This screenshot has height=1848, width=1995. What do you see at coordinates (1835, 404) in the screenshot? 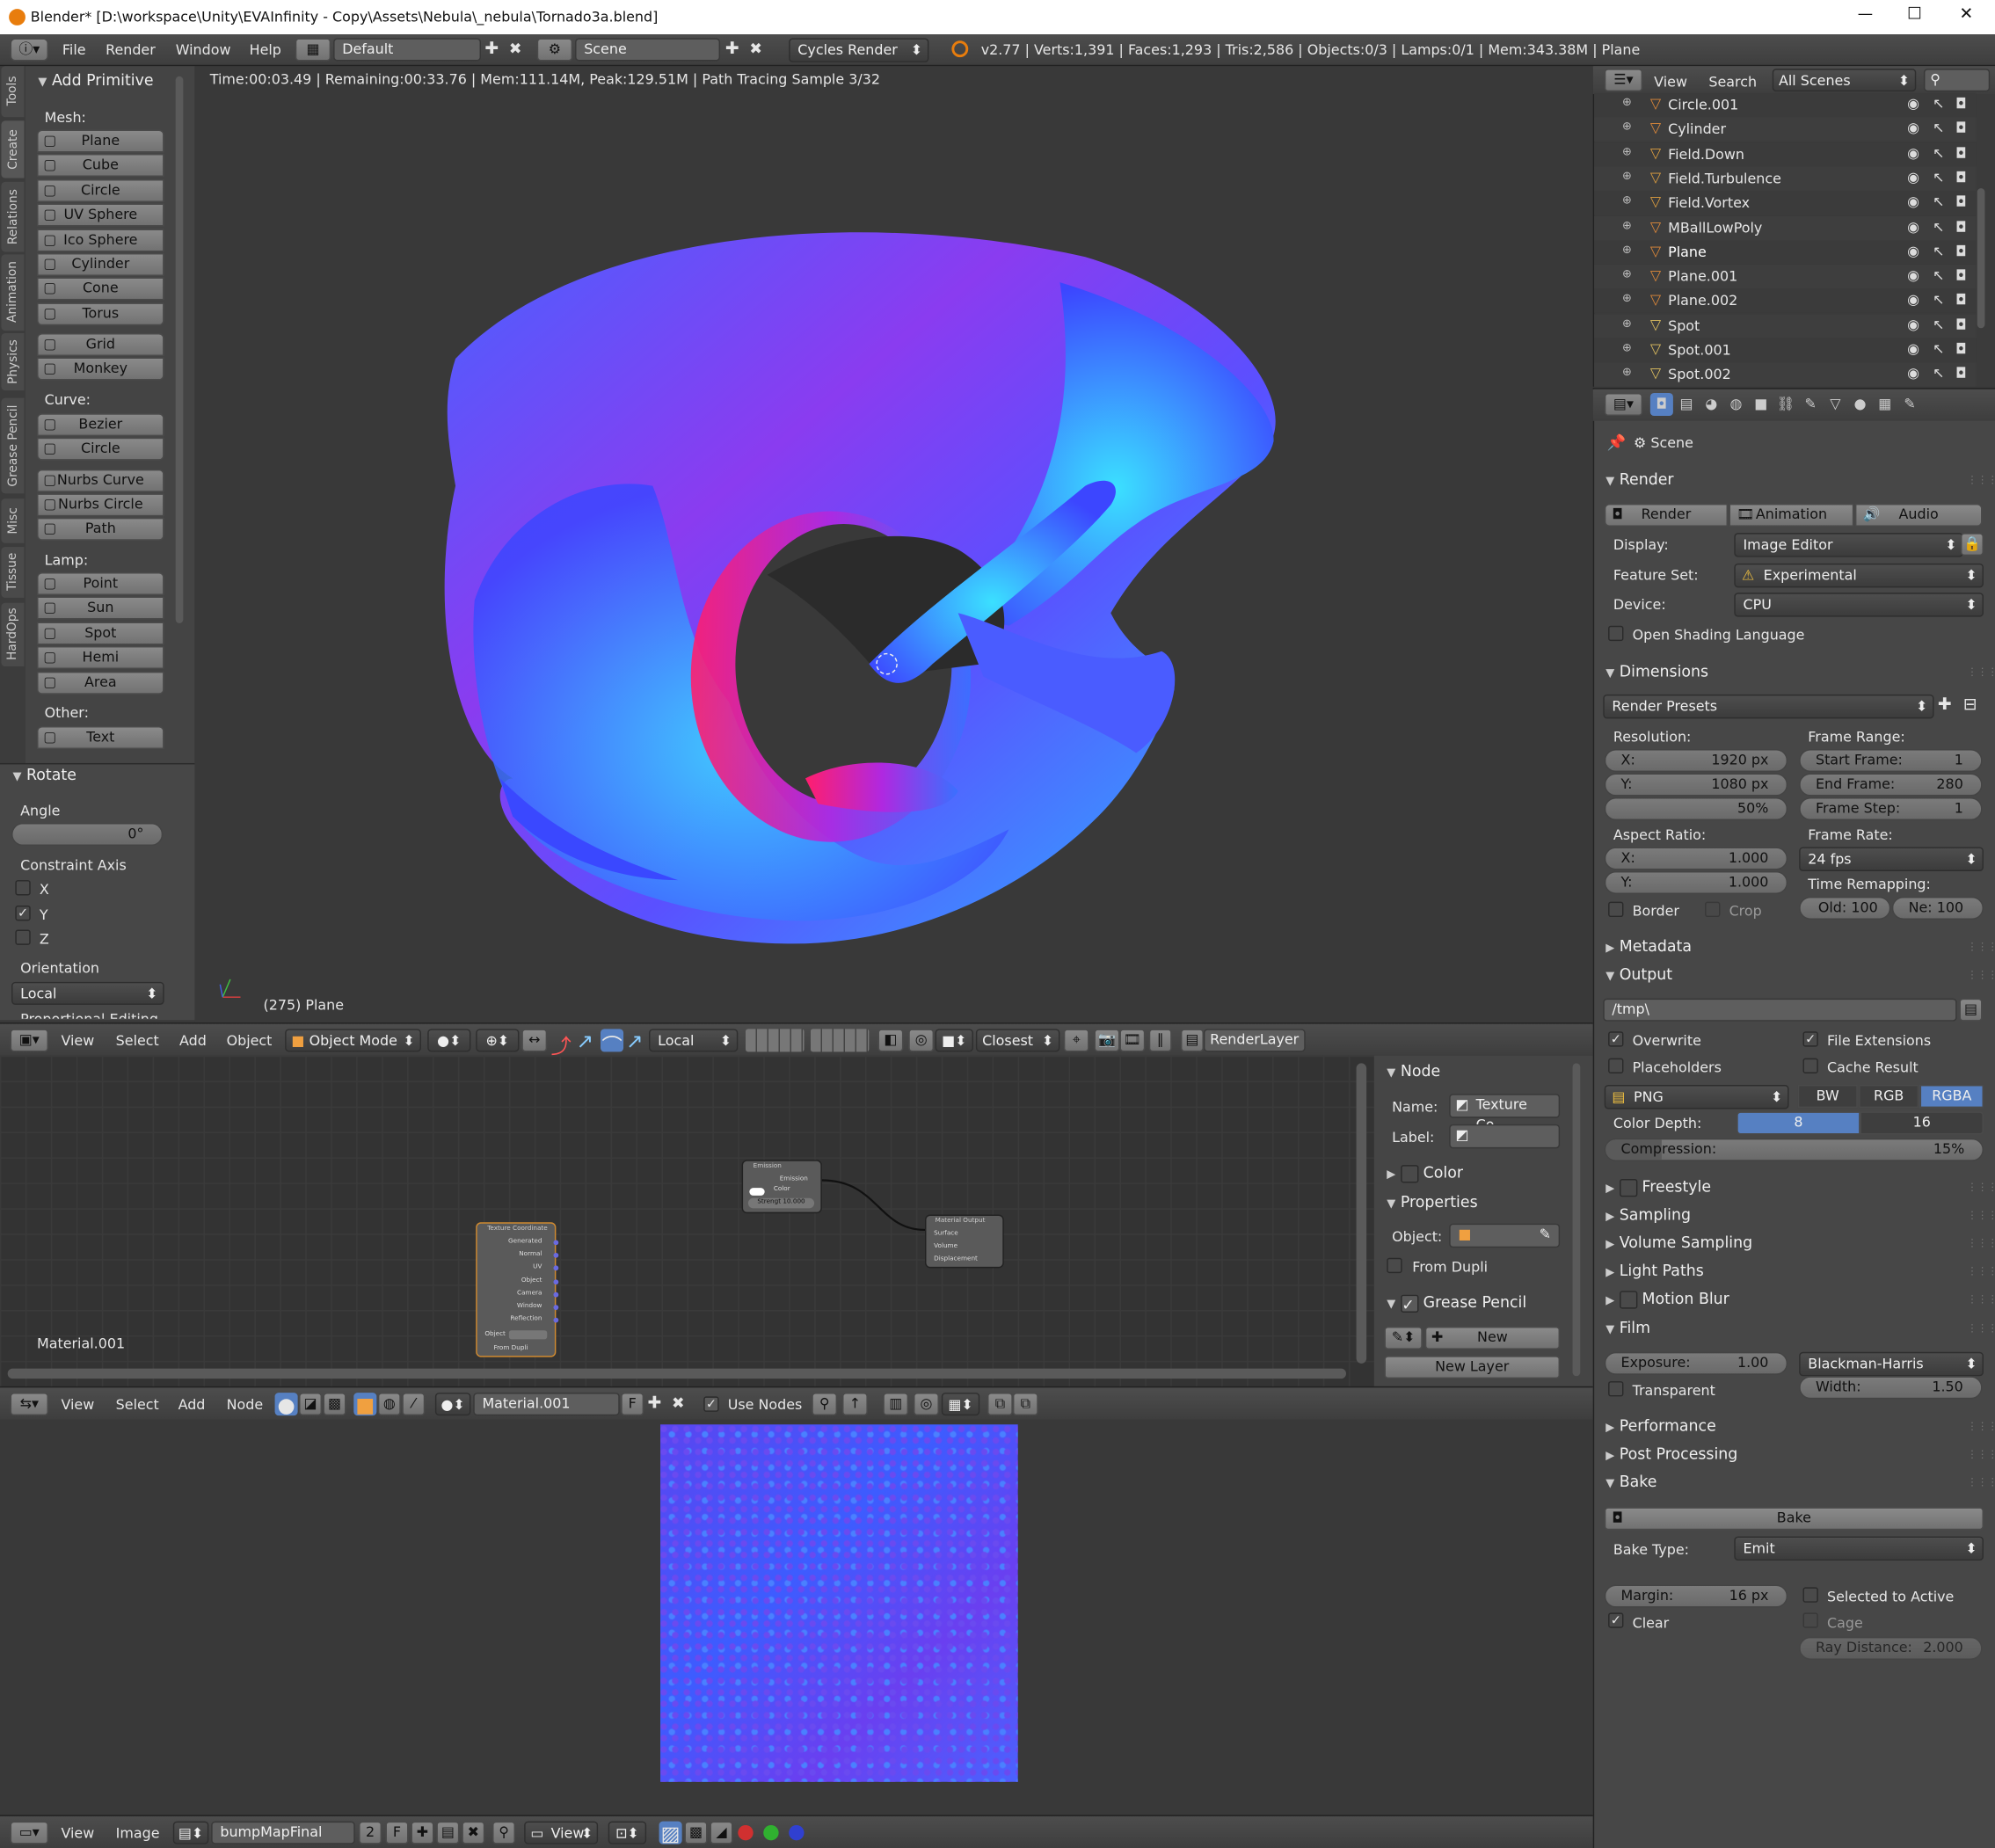
I see `context-tab-icon-7: ▽` at bounding box center [1835, 404].